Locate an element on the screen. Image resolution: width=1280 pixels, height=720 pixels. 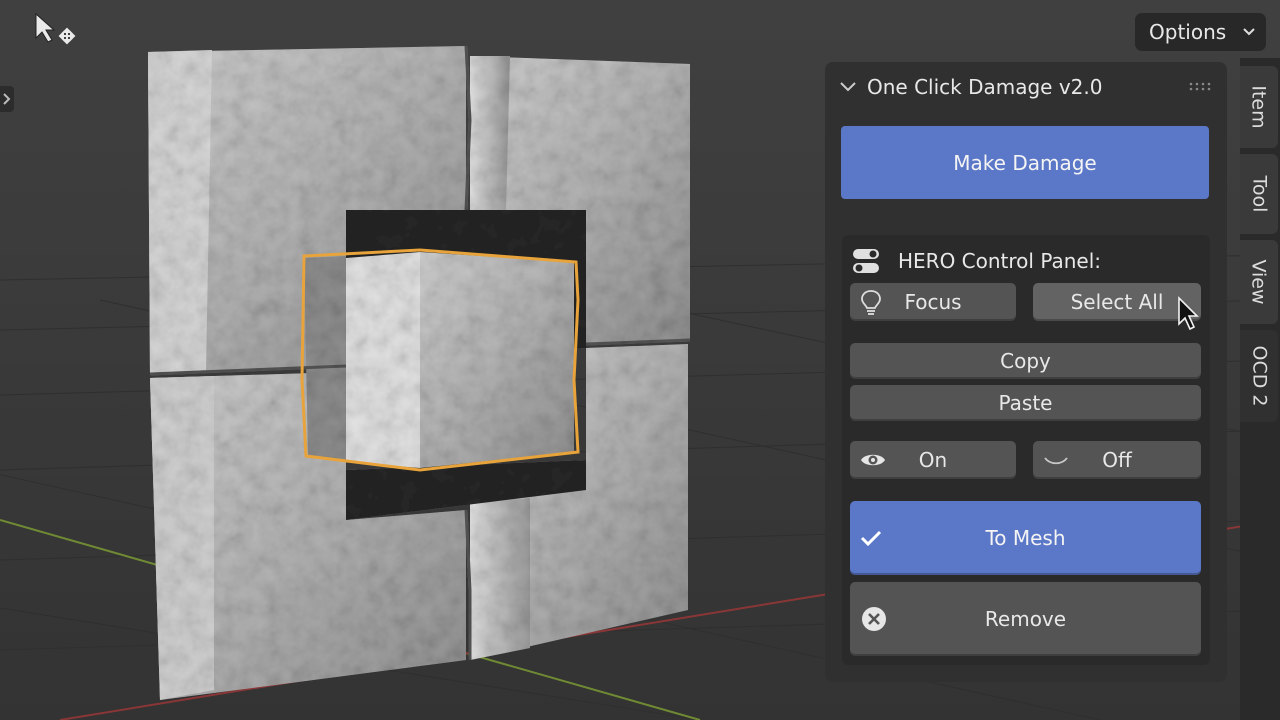
paste-label: Paste is located at coordinates (1025, 403).